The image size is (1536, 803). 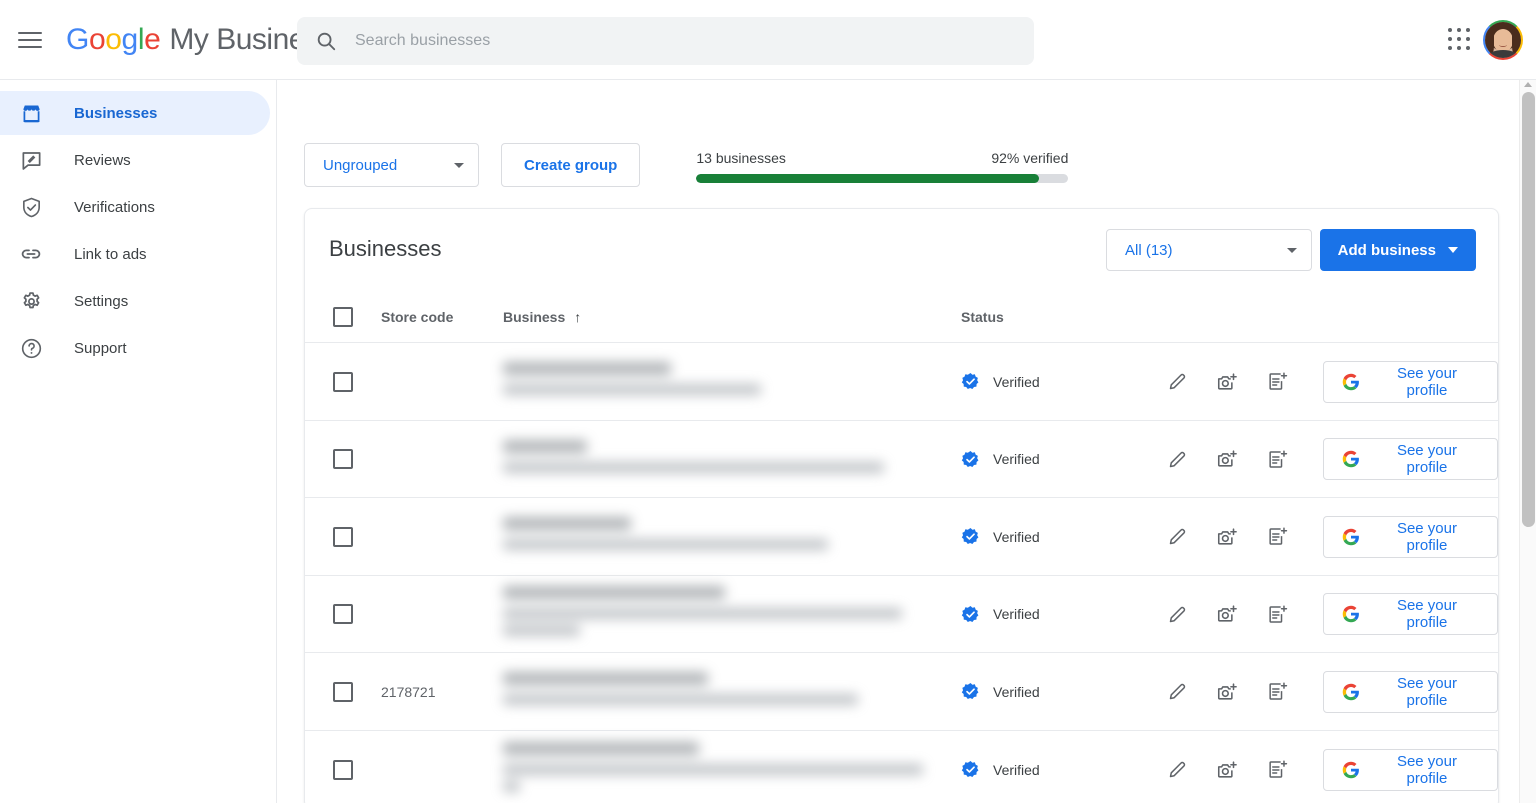 I want to click on page-scrollbar, so click(x=1527, y=441).